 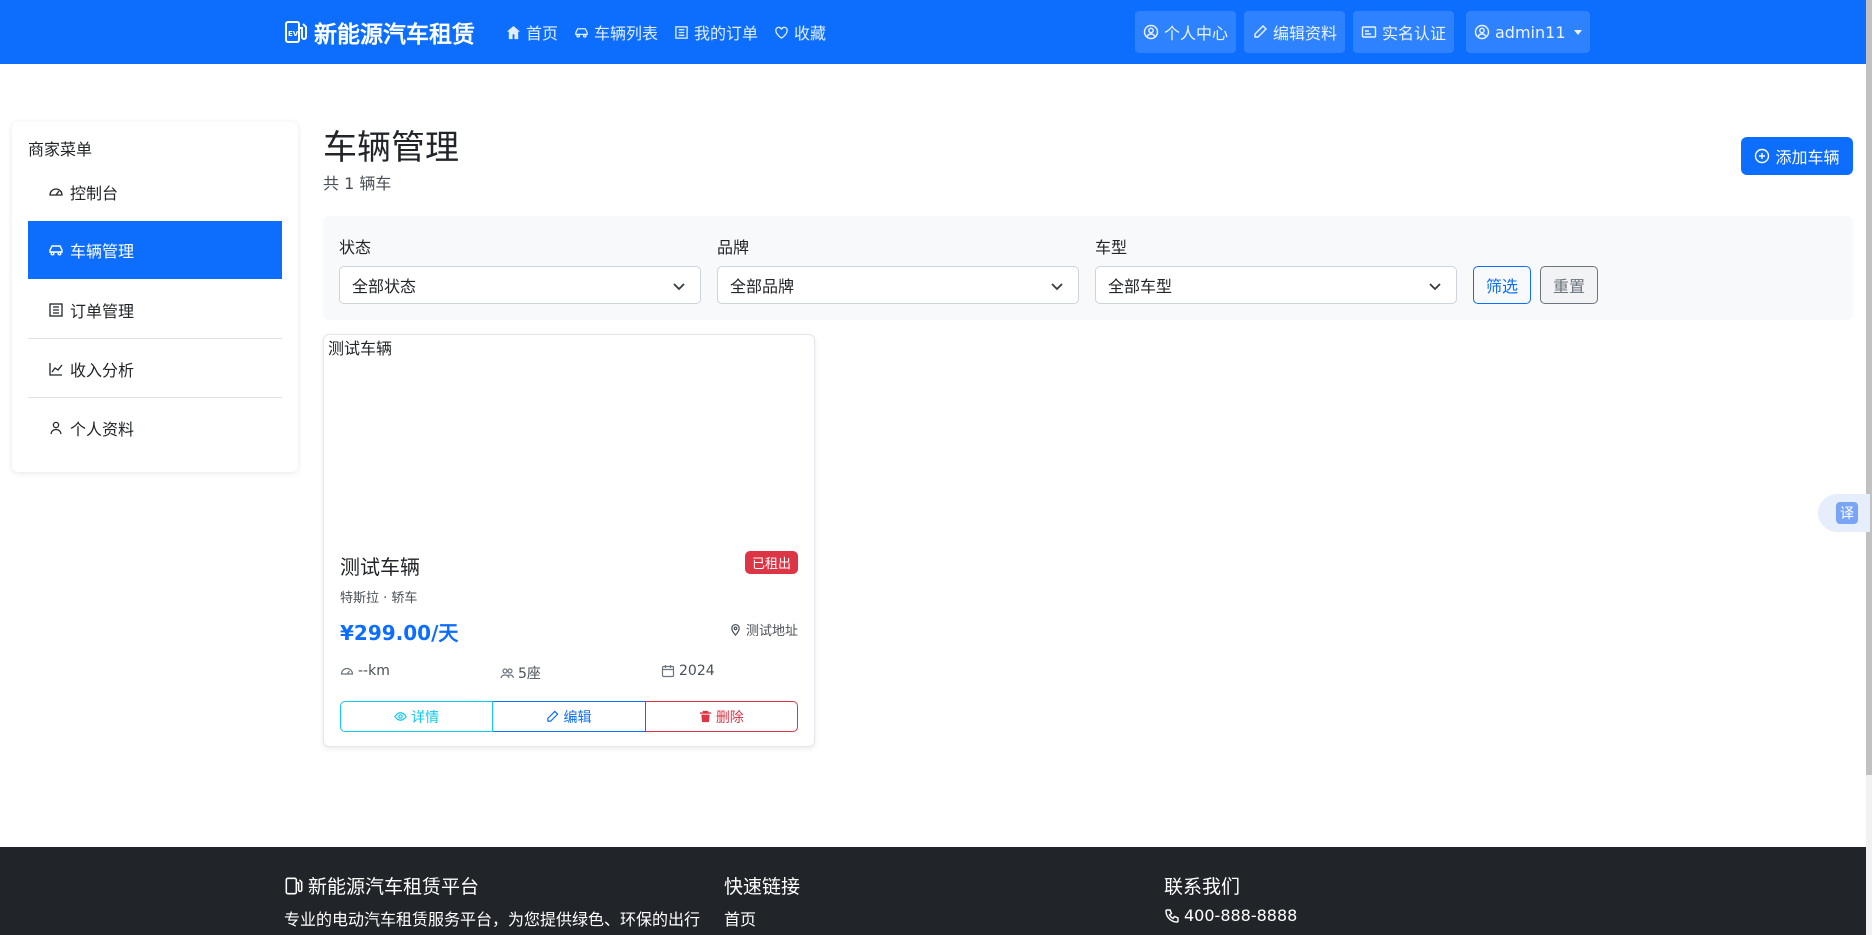 I want to click on svg-text: EV, so click(x=293, y=34).